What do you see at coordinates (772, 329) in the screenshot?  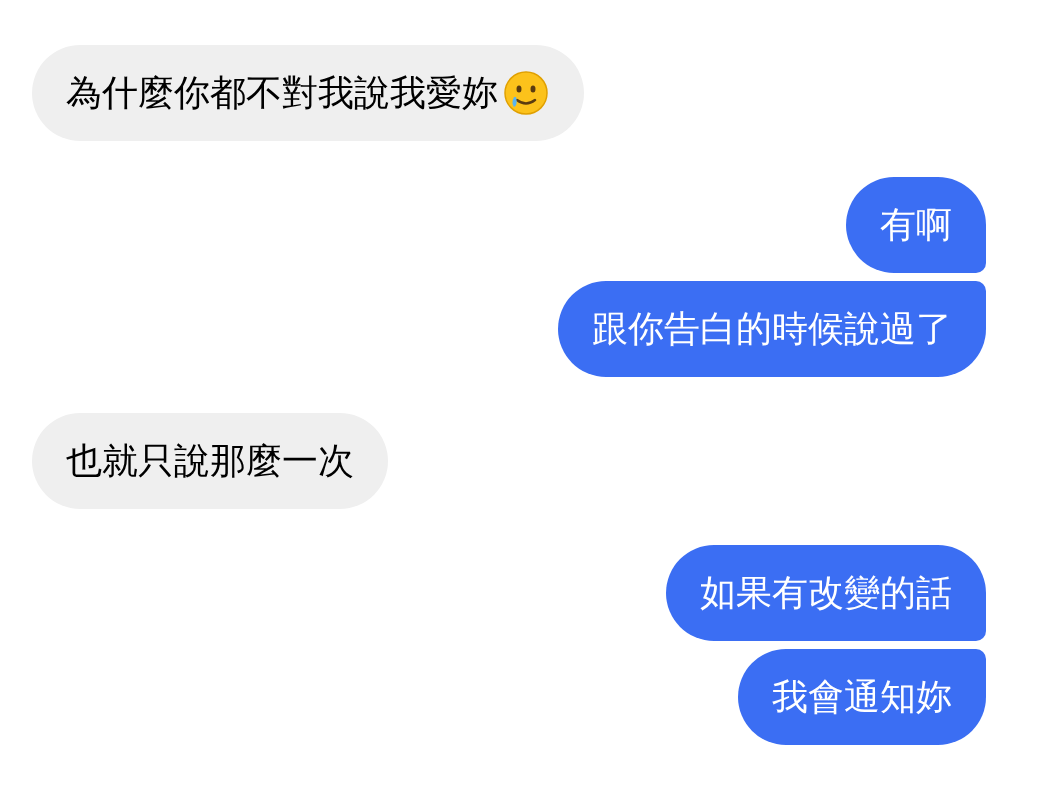 I see `message-text: 跟你告白的時候說過了` at bounding box center [772, 329].